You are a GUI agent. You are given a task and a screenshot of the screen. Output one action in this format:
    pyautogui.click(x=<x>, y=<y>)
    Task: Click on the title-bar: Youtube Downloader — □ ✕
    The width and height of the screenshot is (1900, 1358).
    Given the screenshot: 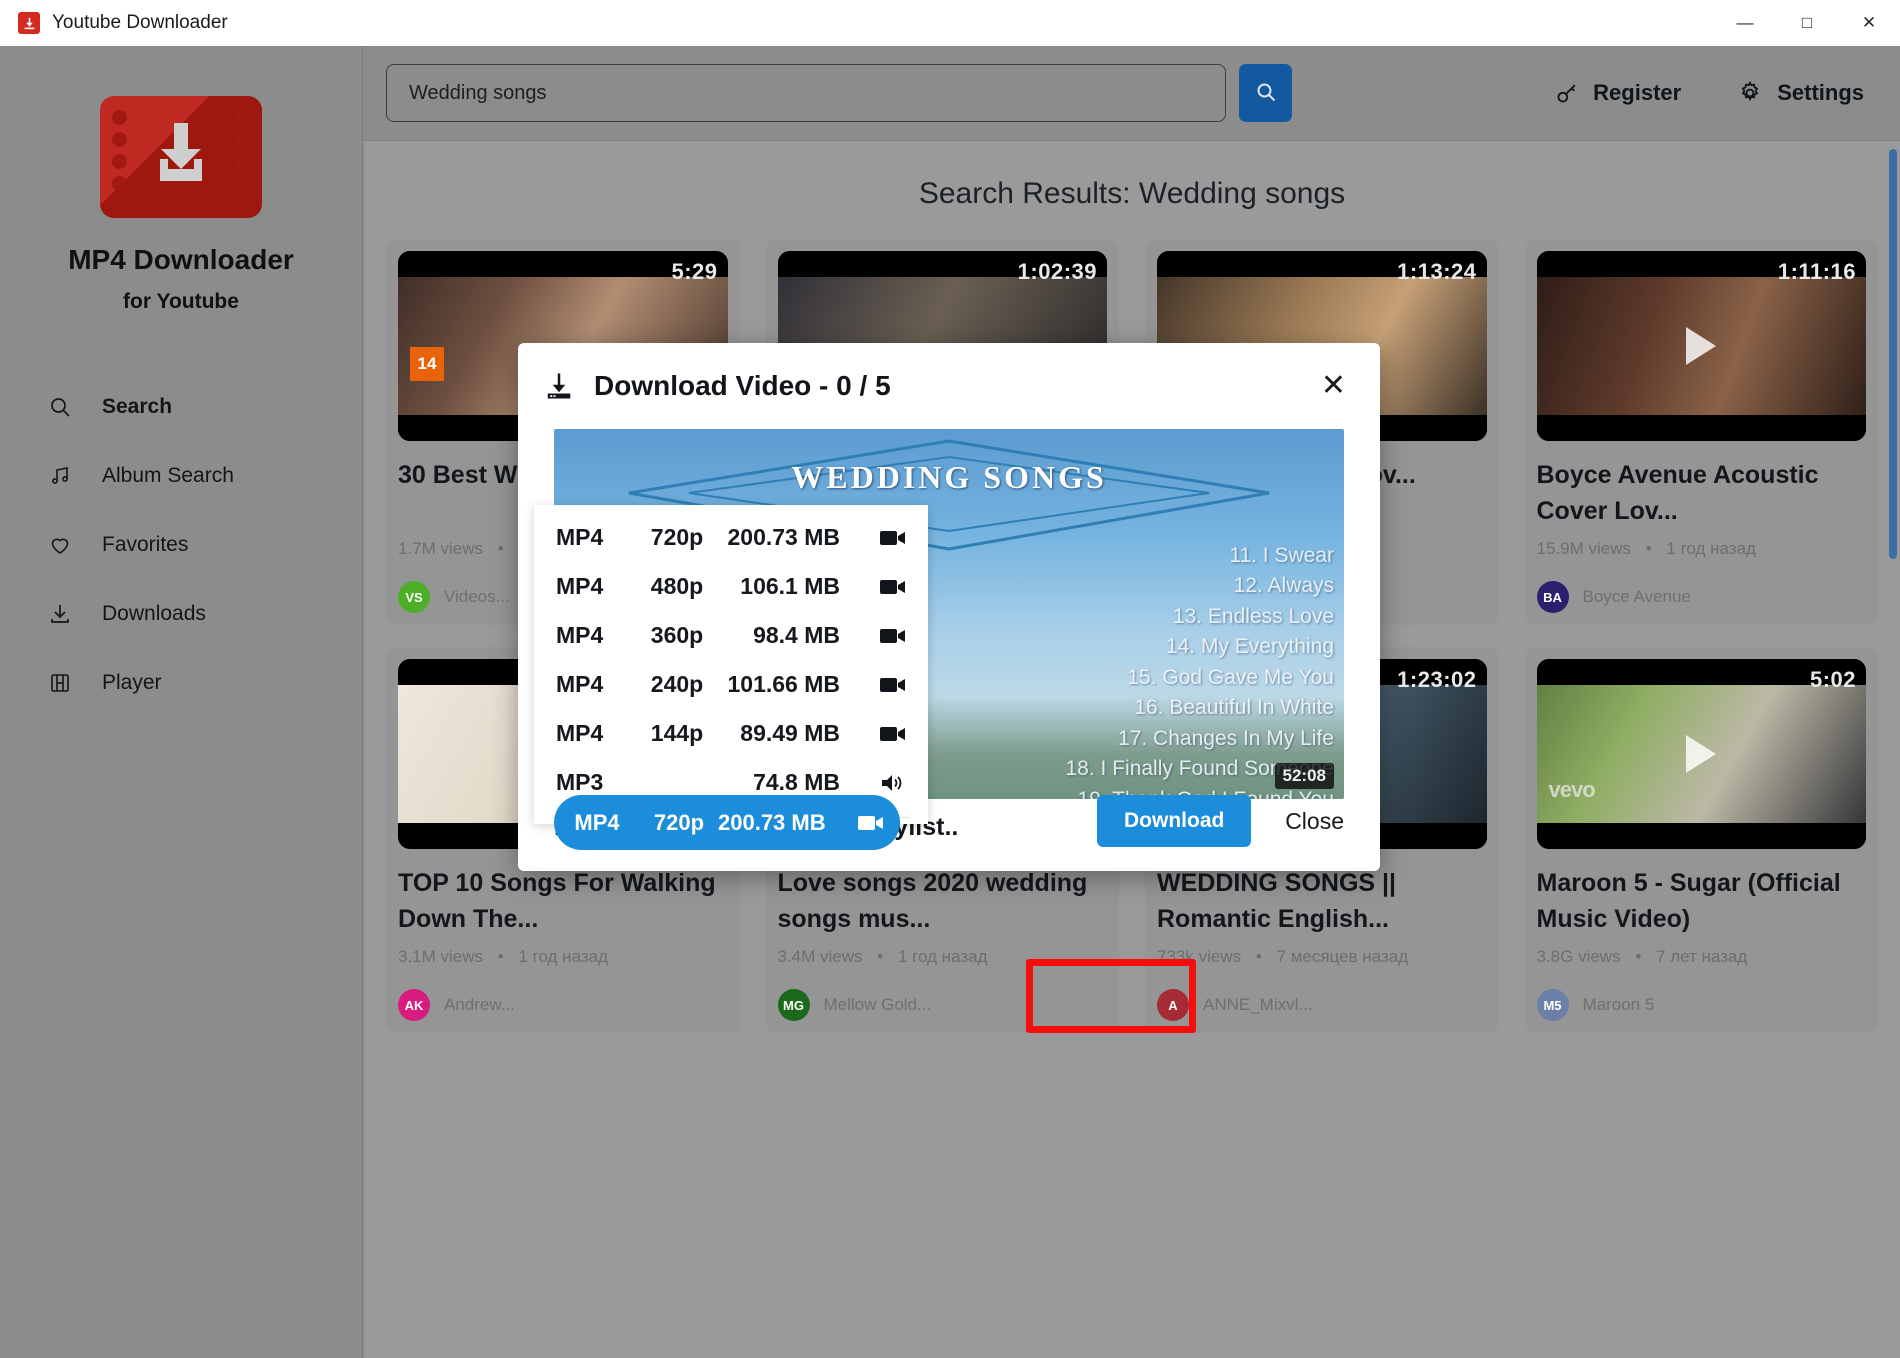 What is the action you would take?
    pyautogui.click(x=950, y=23)
    